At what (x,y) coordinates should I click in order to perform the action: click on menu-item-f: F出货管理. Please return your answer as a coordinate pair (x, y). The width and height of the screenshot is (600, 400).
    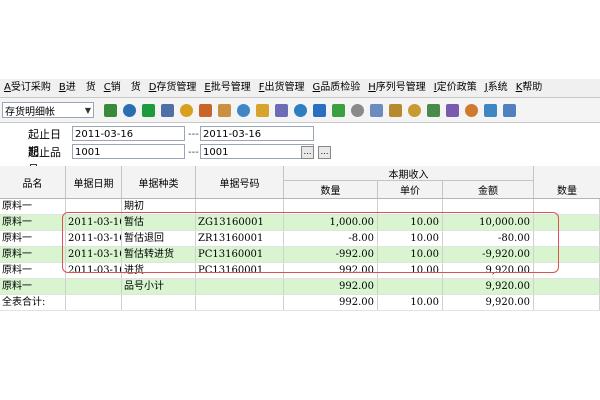
    Looking at the image, I should click on (282, 88).